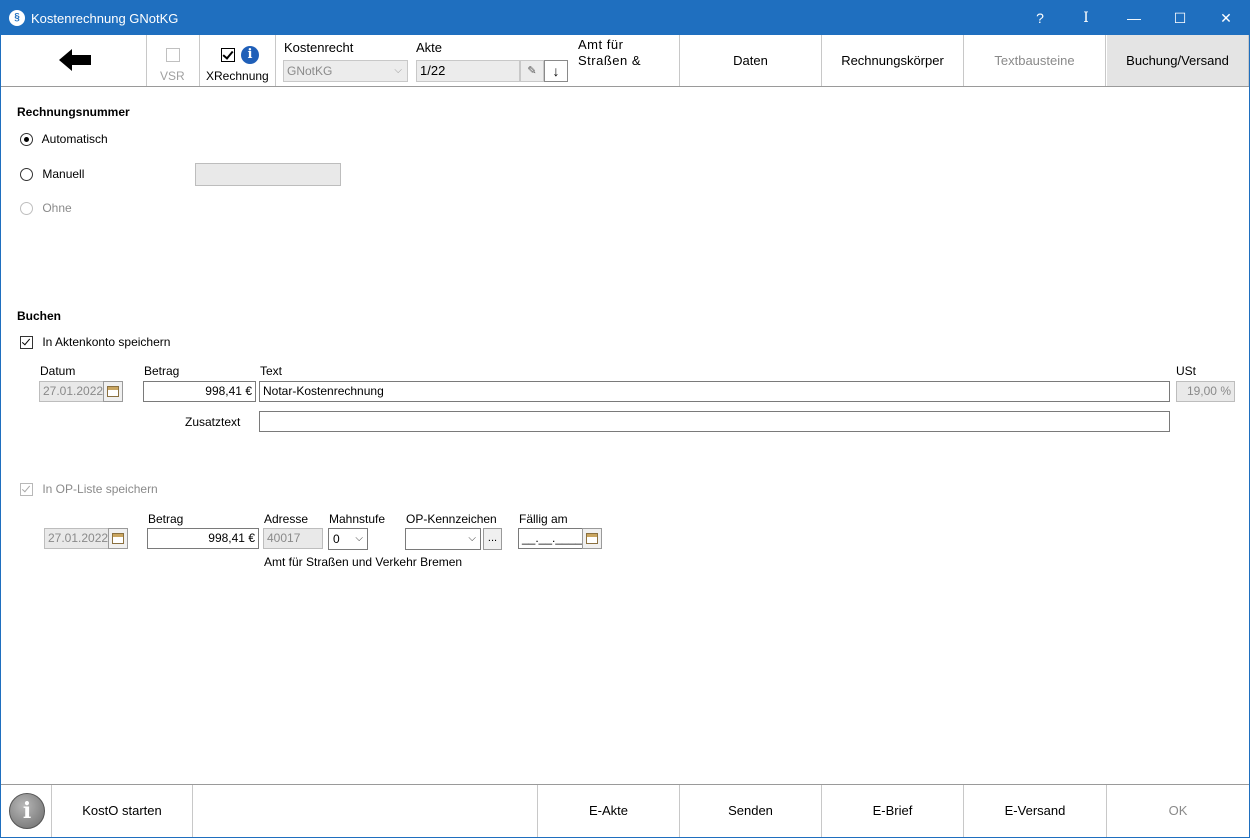  Describe the element at coordinates (39, 316) in the screenshot. I see `buchen-heading: Buchen` at that location.